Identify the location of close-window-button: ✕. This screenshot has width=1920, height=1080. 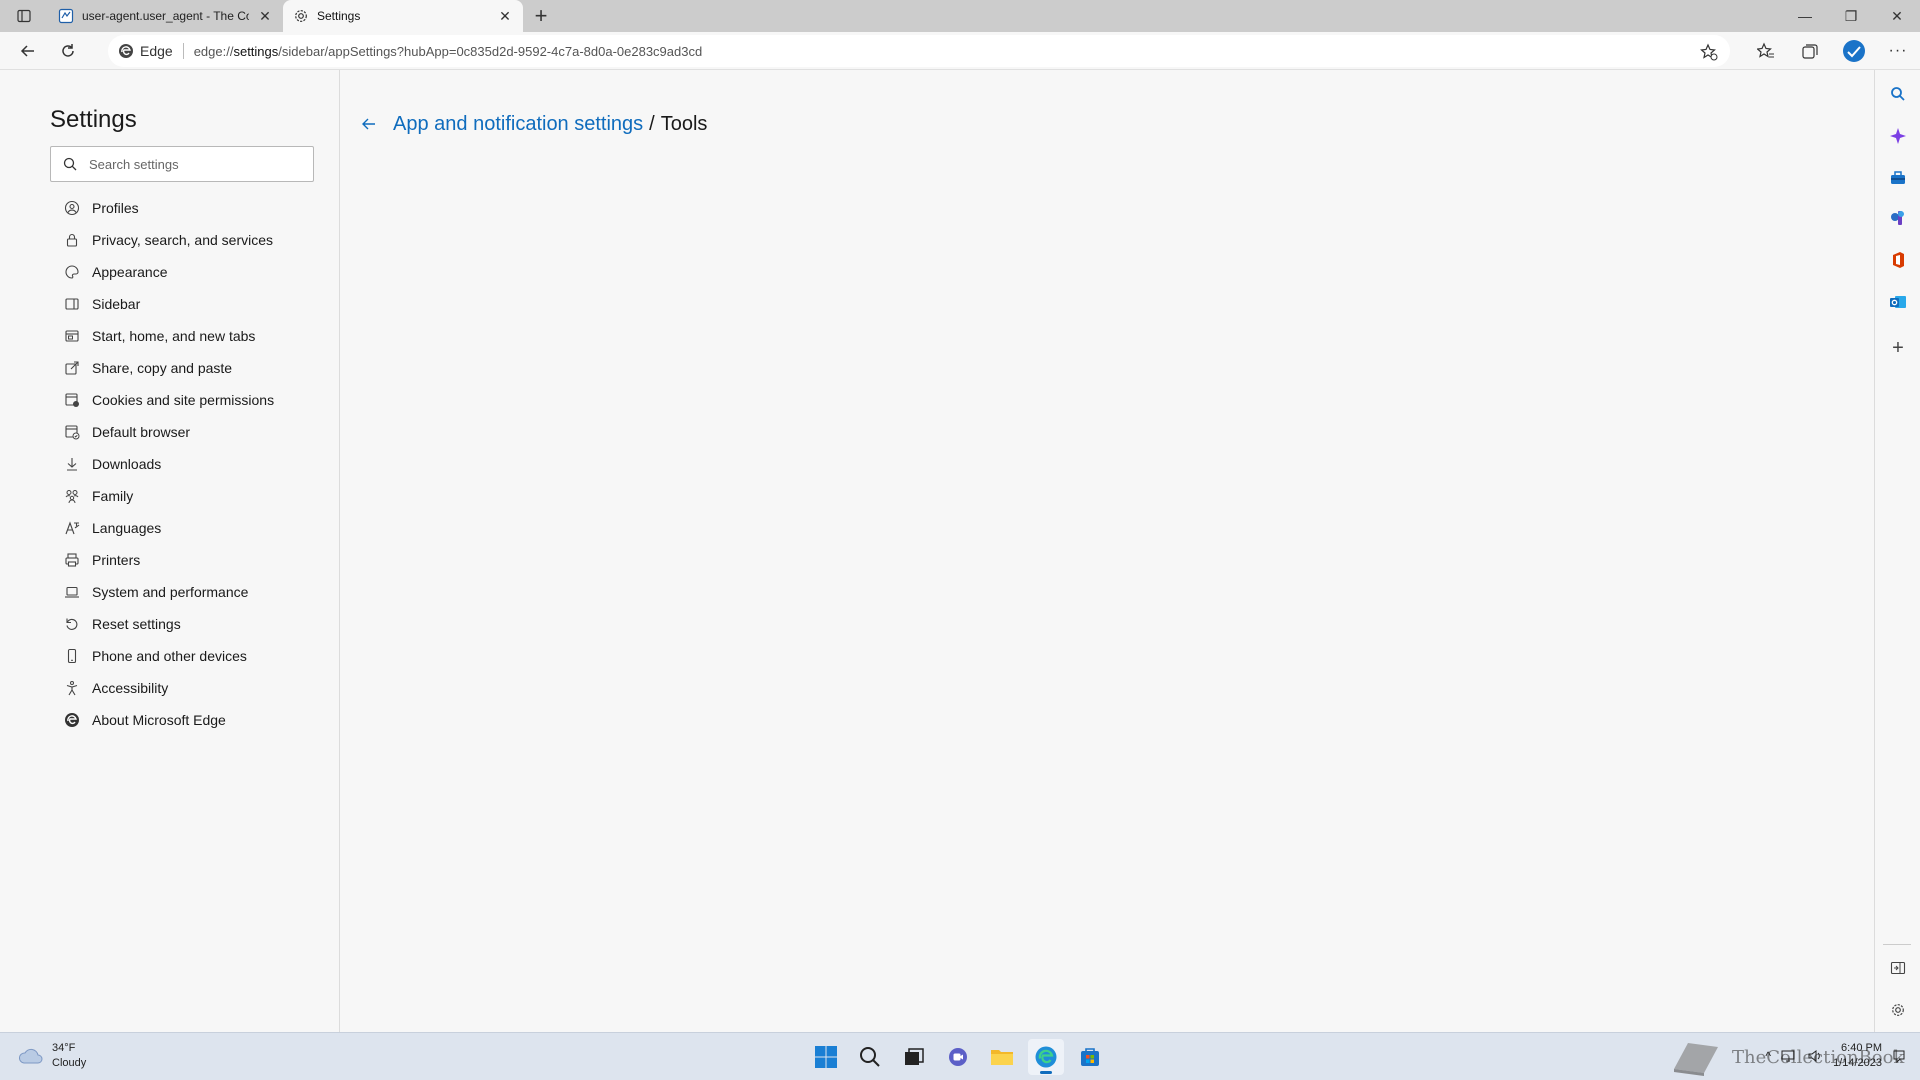
(1897, 16).